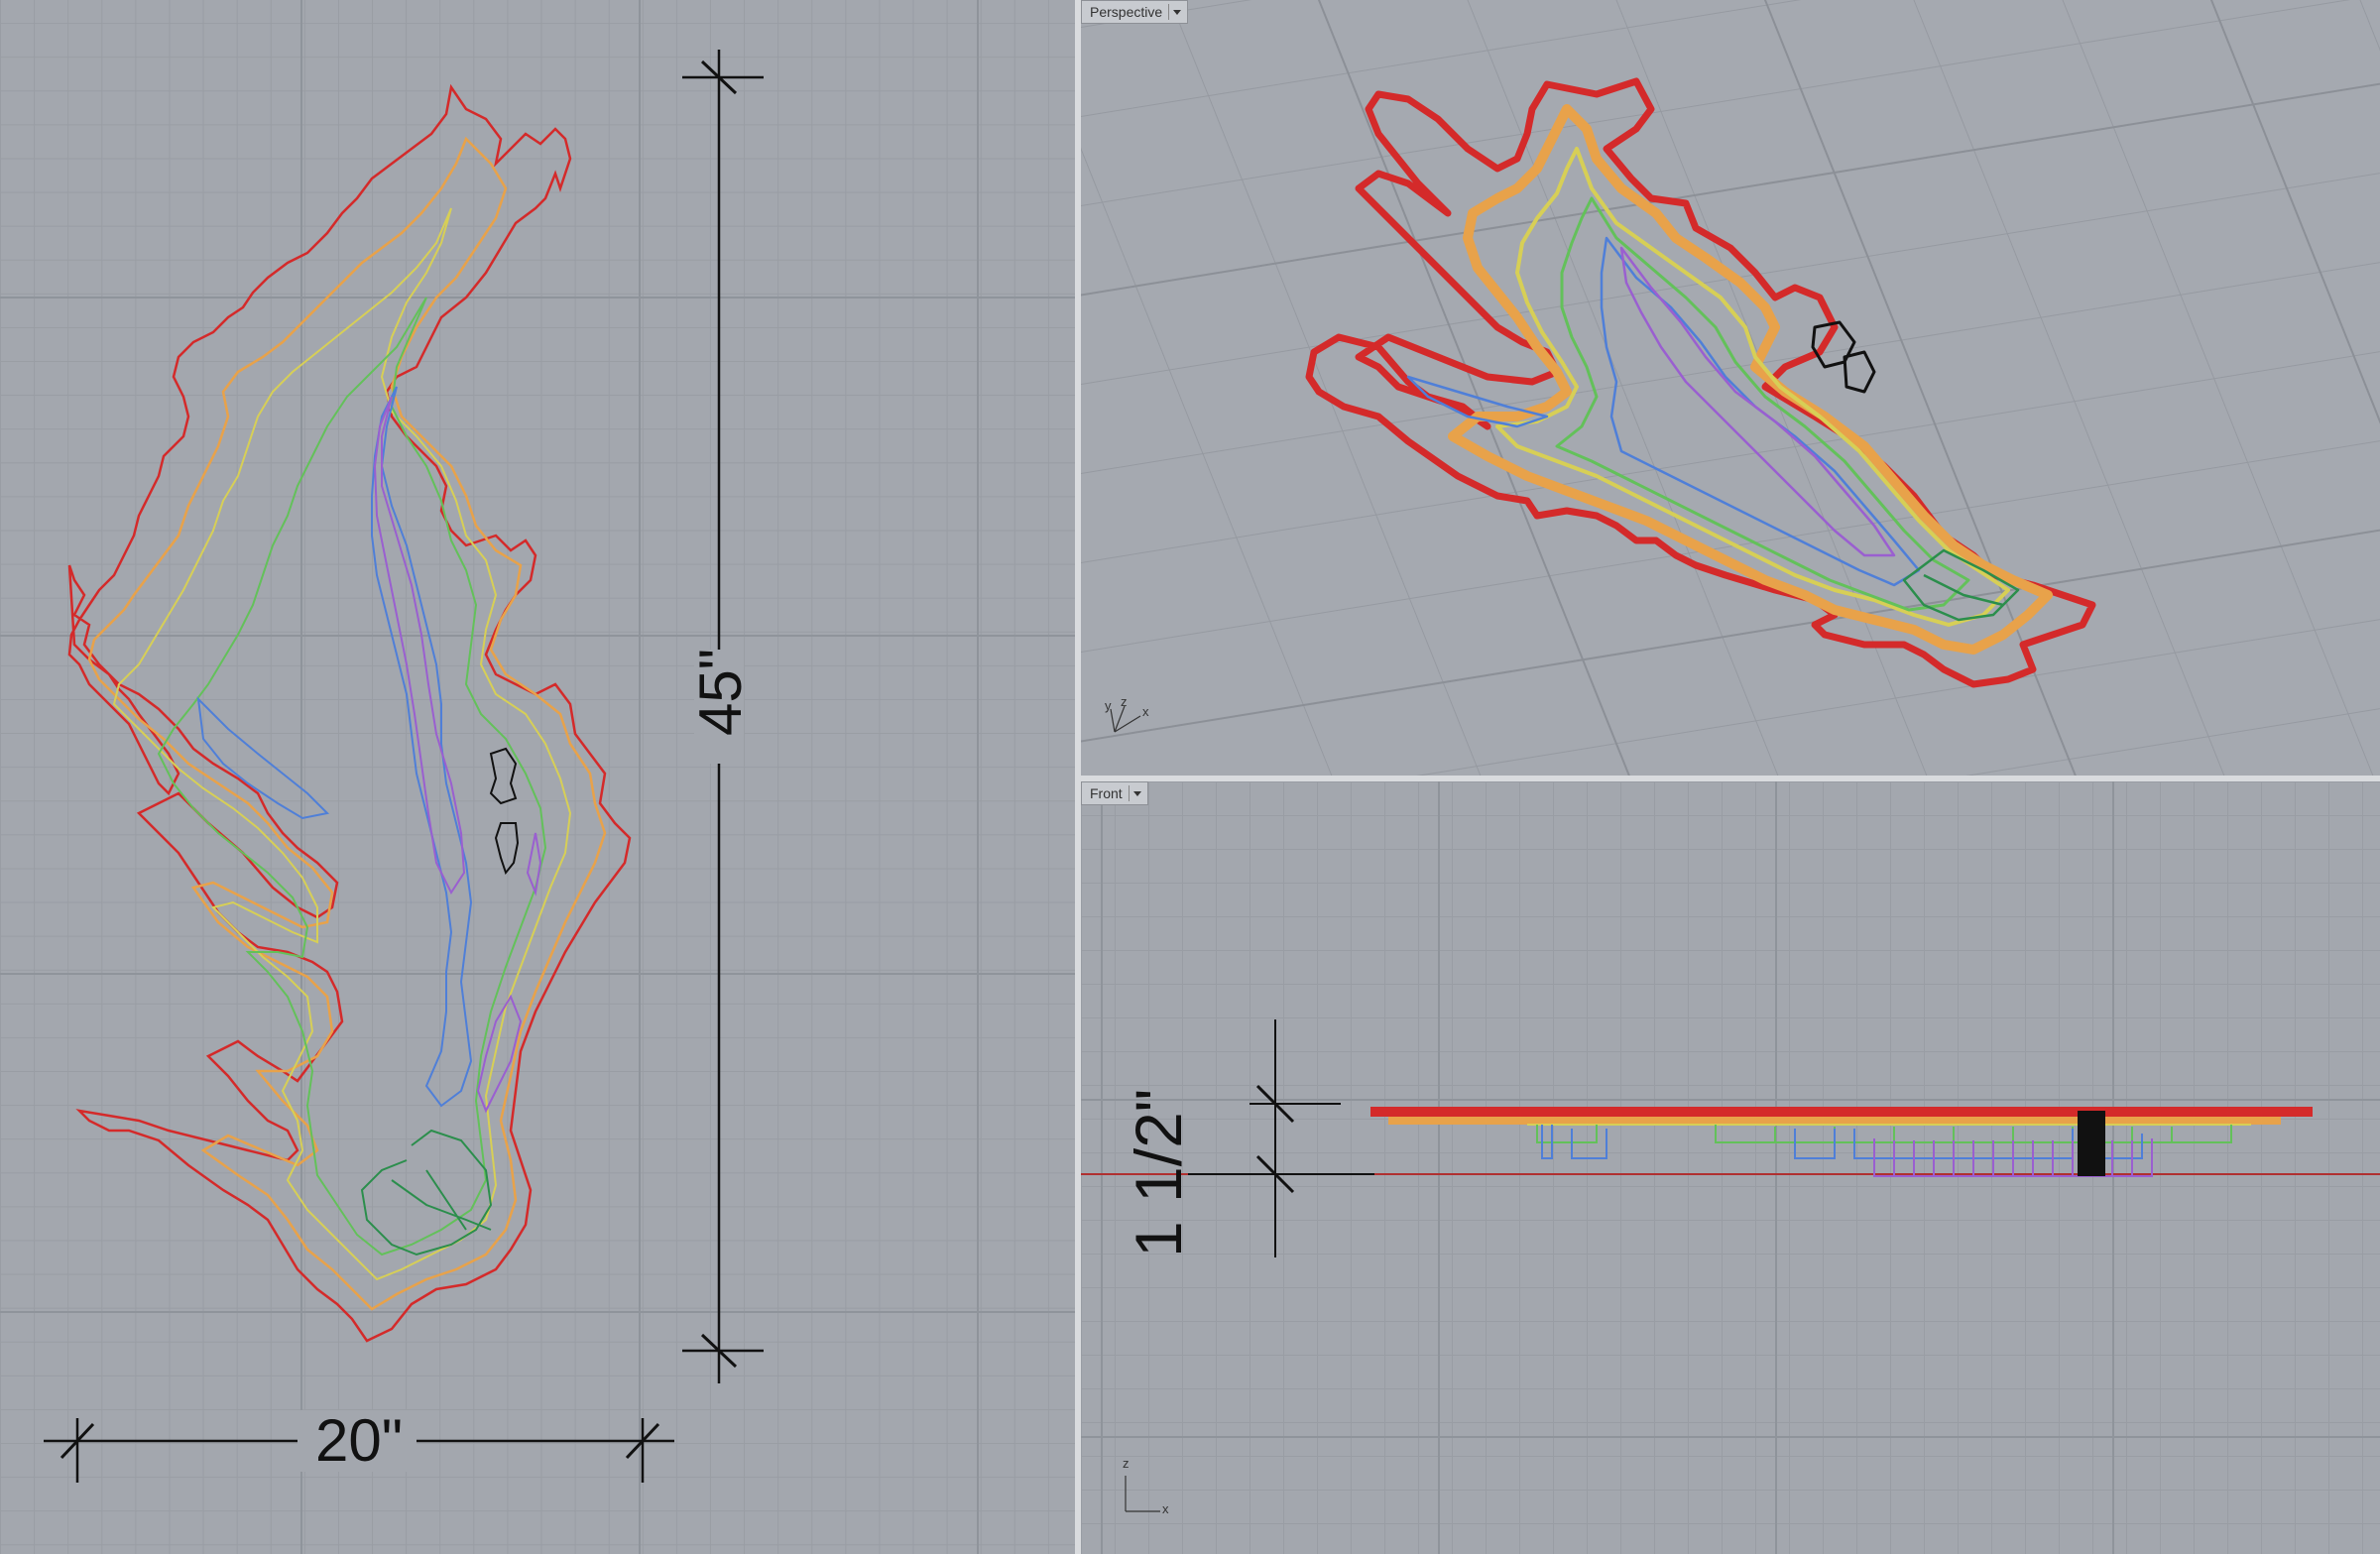 This screenshot has width=2380, height=1554. What do you see at coordinates (1281, 1138) in the screenshot?
I see `front-dimension-lines` at bounding box center [1281, 1138].